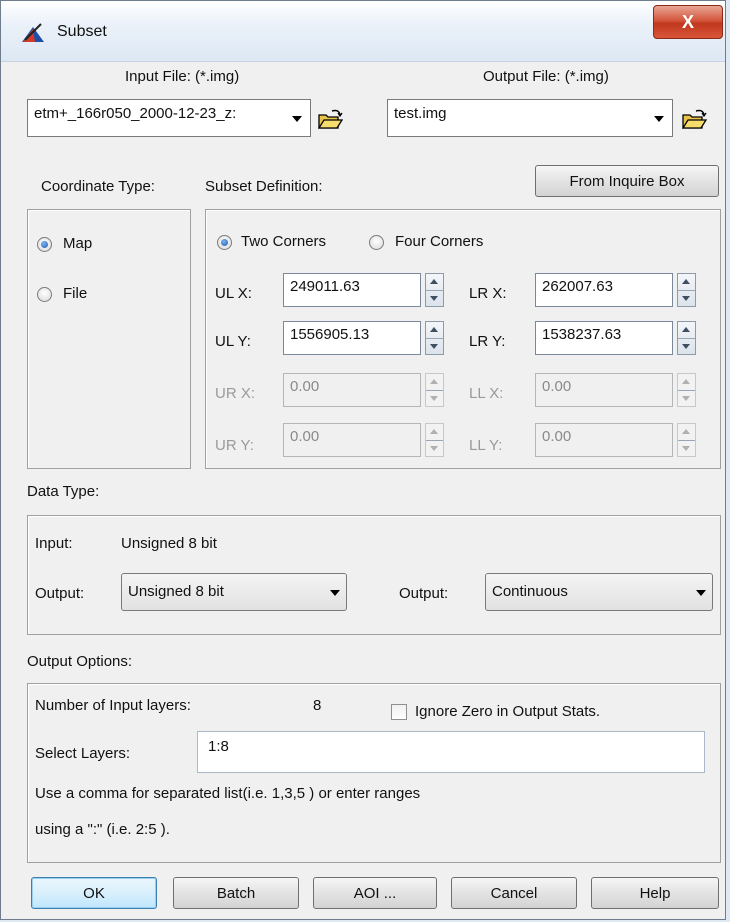 The height and width of the screenshot is (922, 730). What do you see at coordinates (604, 390) in the screenshot?
I see `llx-input: 0.00` at bounding box center [604, 390].